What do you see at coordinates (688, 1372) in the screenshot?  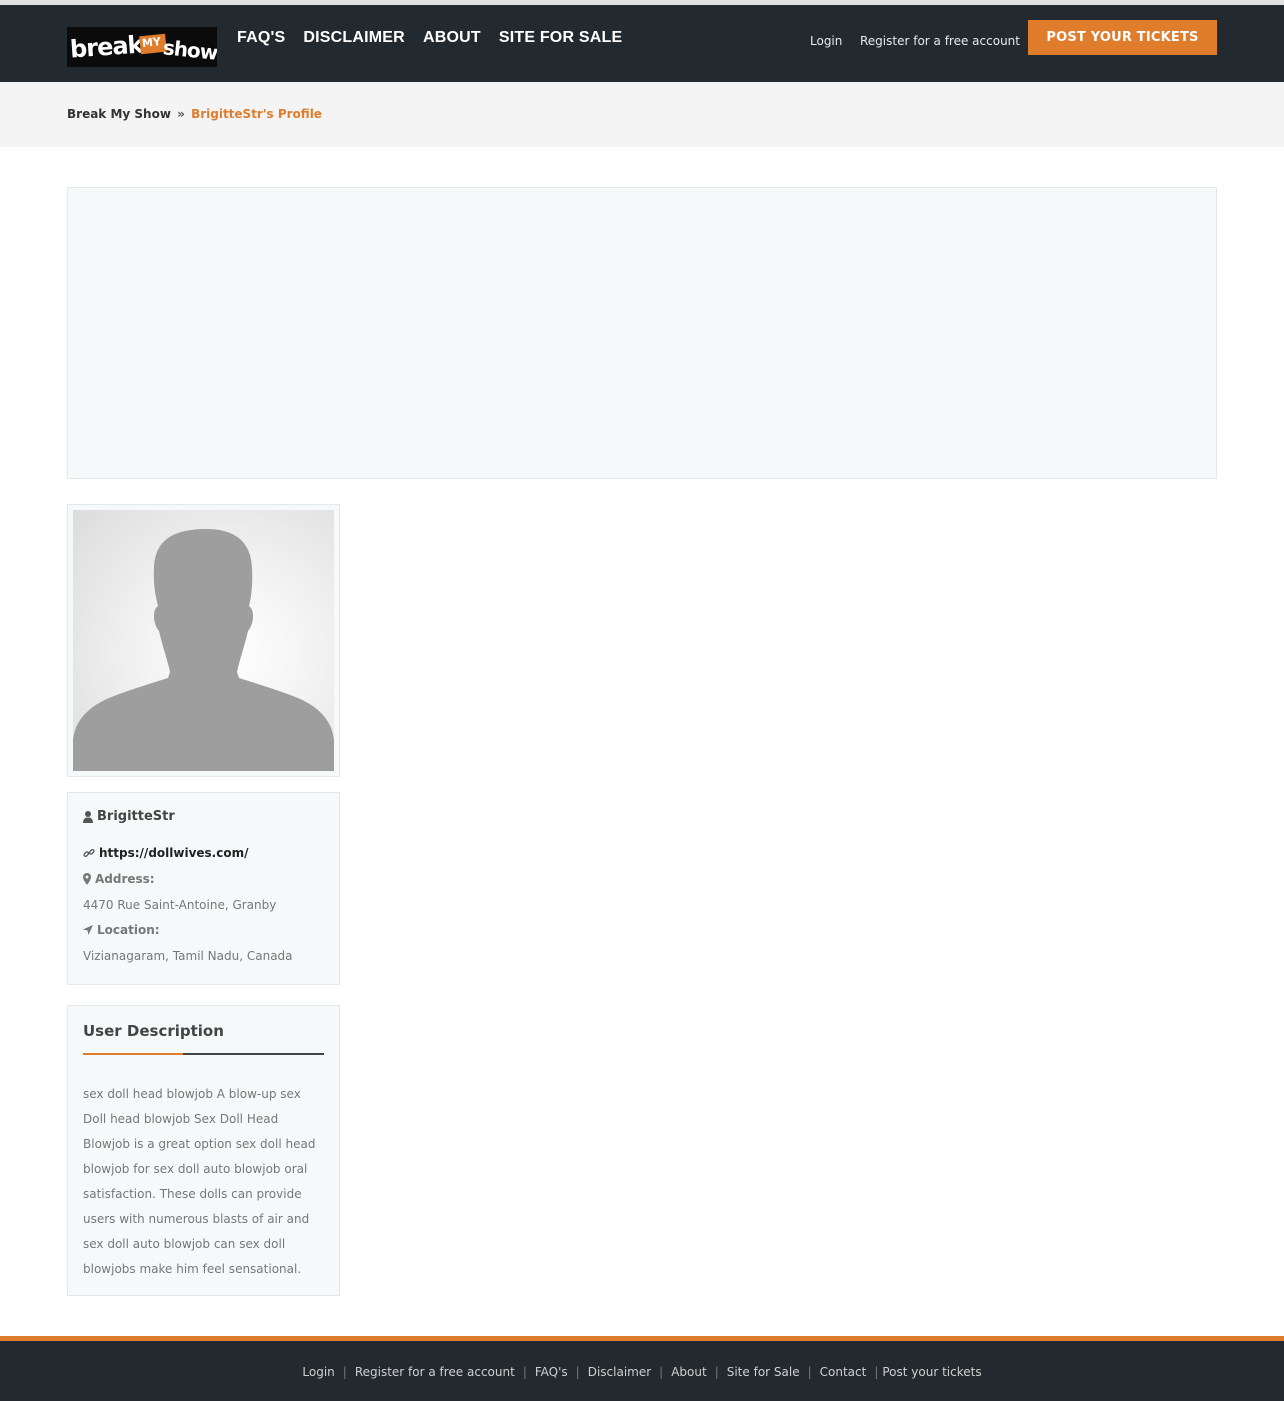 I see `footer-link-about: About` at bounding box center [688, 1372].